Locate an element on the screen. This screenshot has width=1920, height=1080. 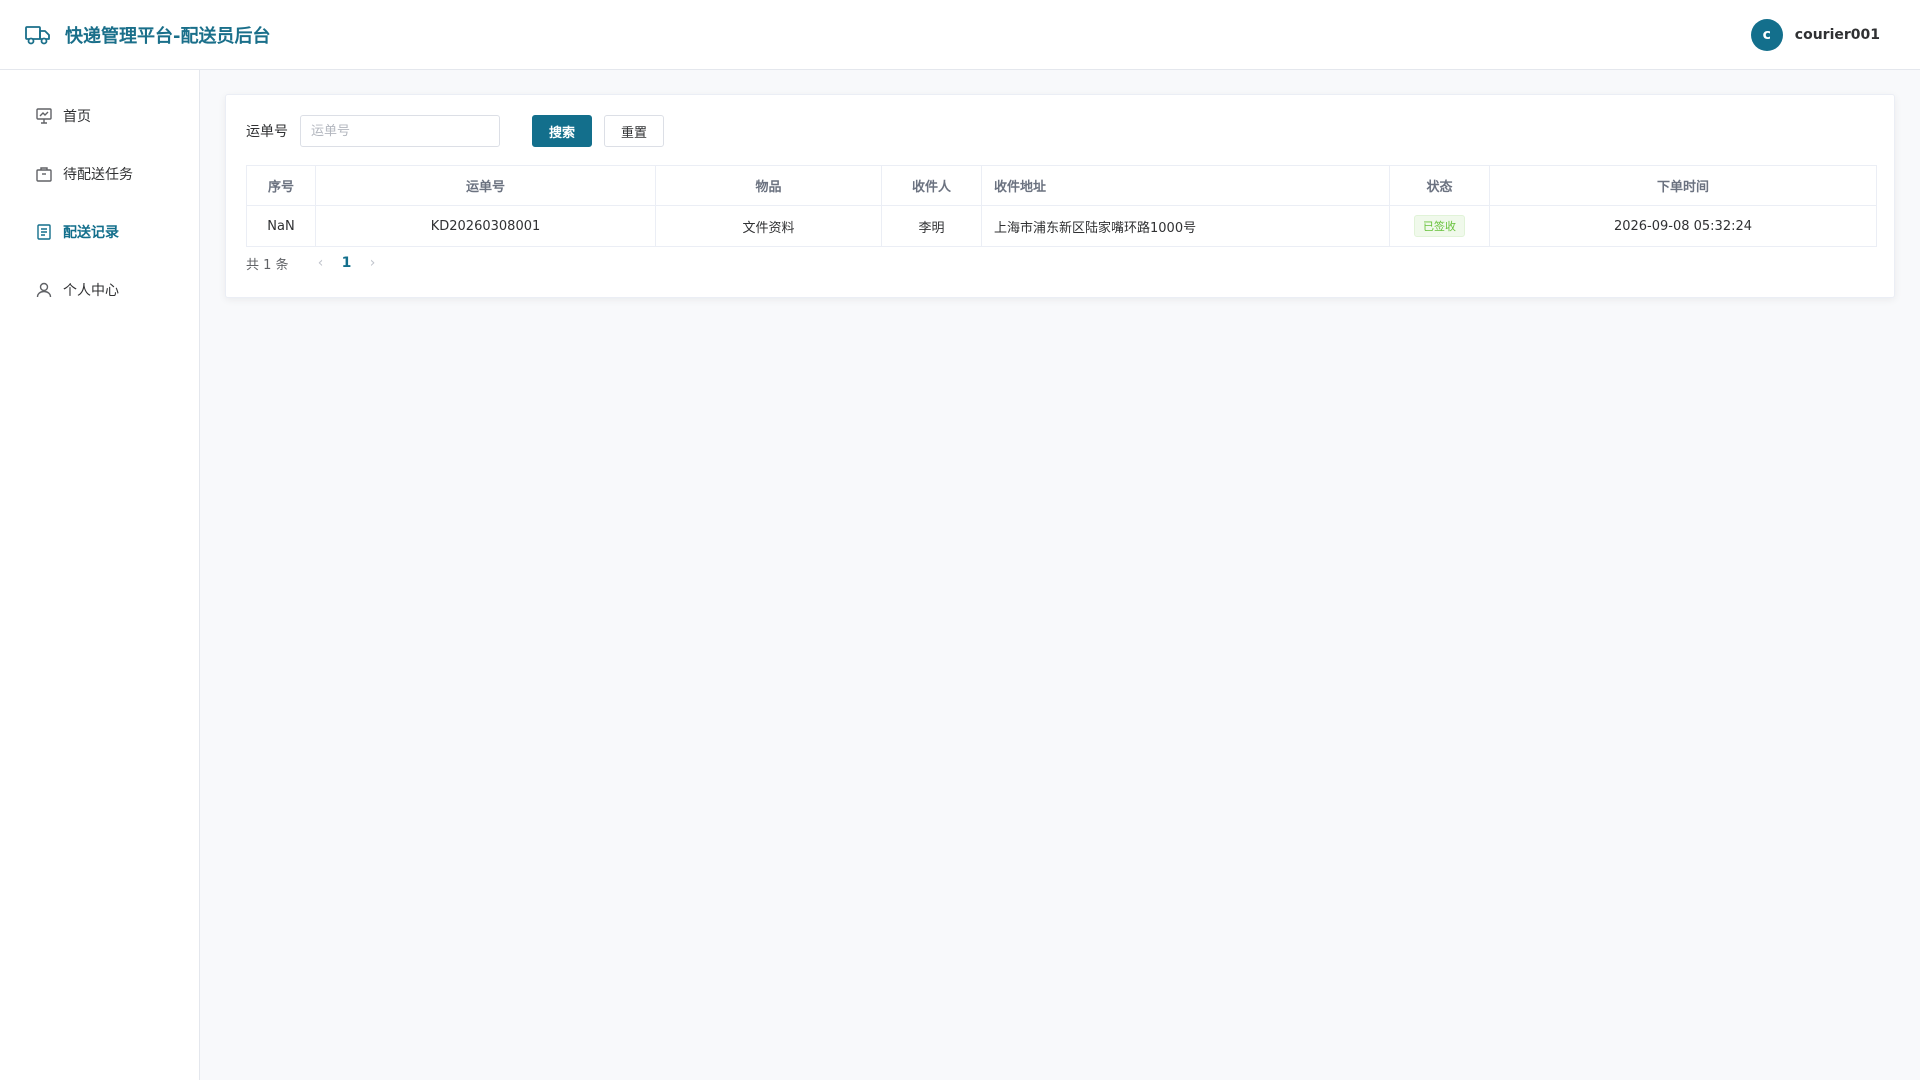
sidebar-item-home: 首页 is located at coordinates (99, 116).